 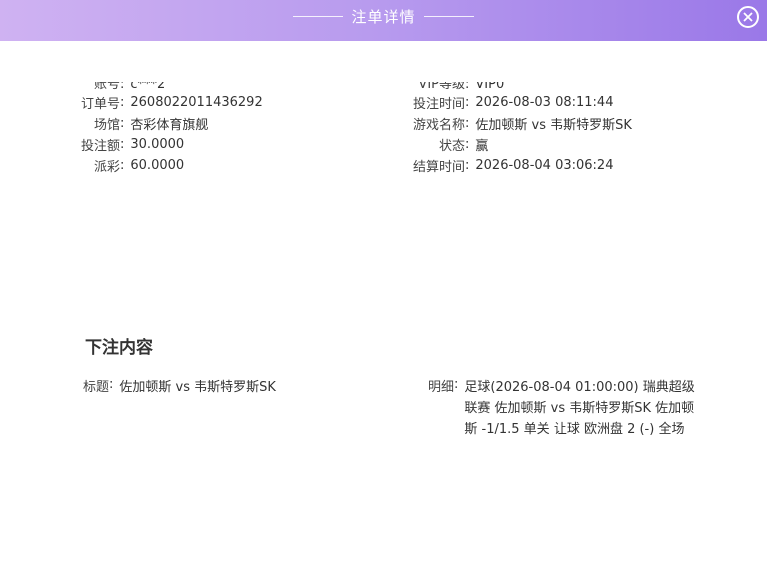 I want to click on info-row-venue: 场馆: 杏彩体育旗舰, so click(x=151, y=123).